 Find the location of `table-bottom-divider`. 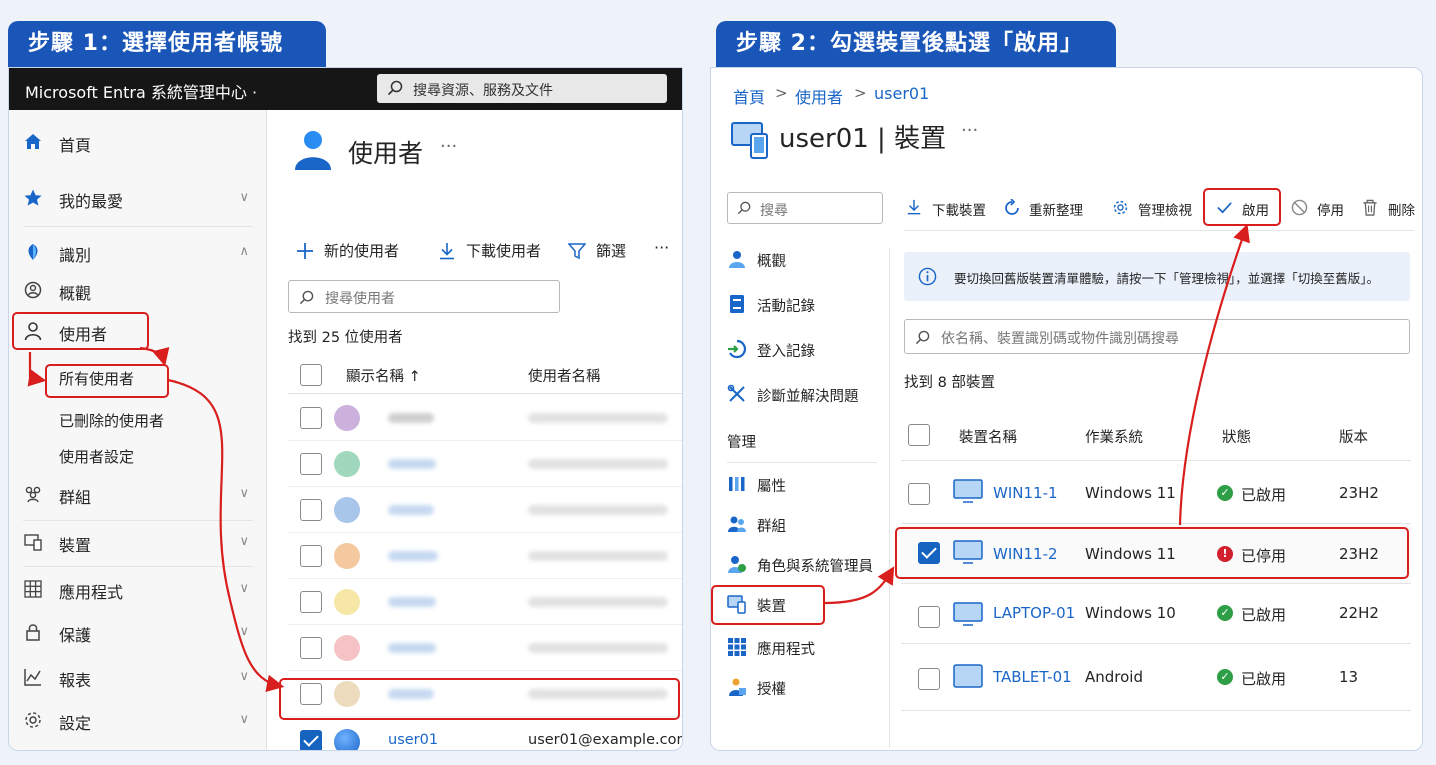

table-bottom-divider is located at coordinates (1156, 710).